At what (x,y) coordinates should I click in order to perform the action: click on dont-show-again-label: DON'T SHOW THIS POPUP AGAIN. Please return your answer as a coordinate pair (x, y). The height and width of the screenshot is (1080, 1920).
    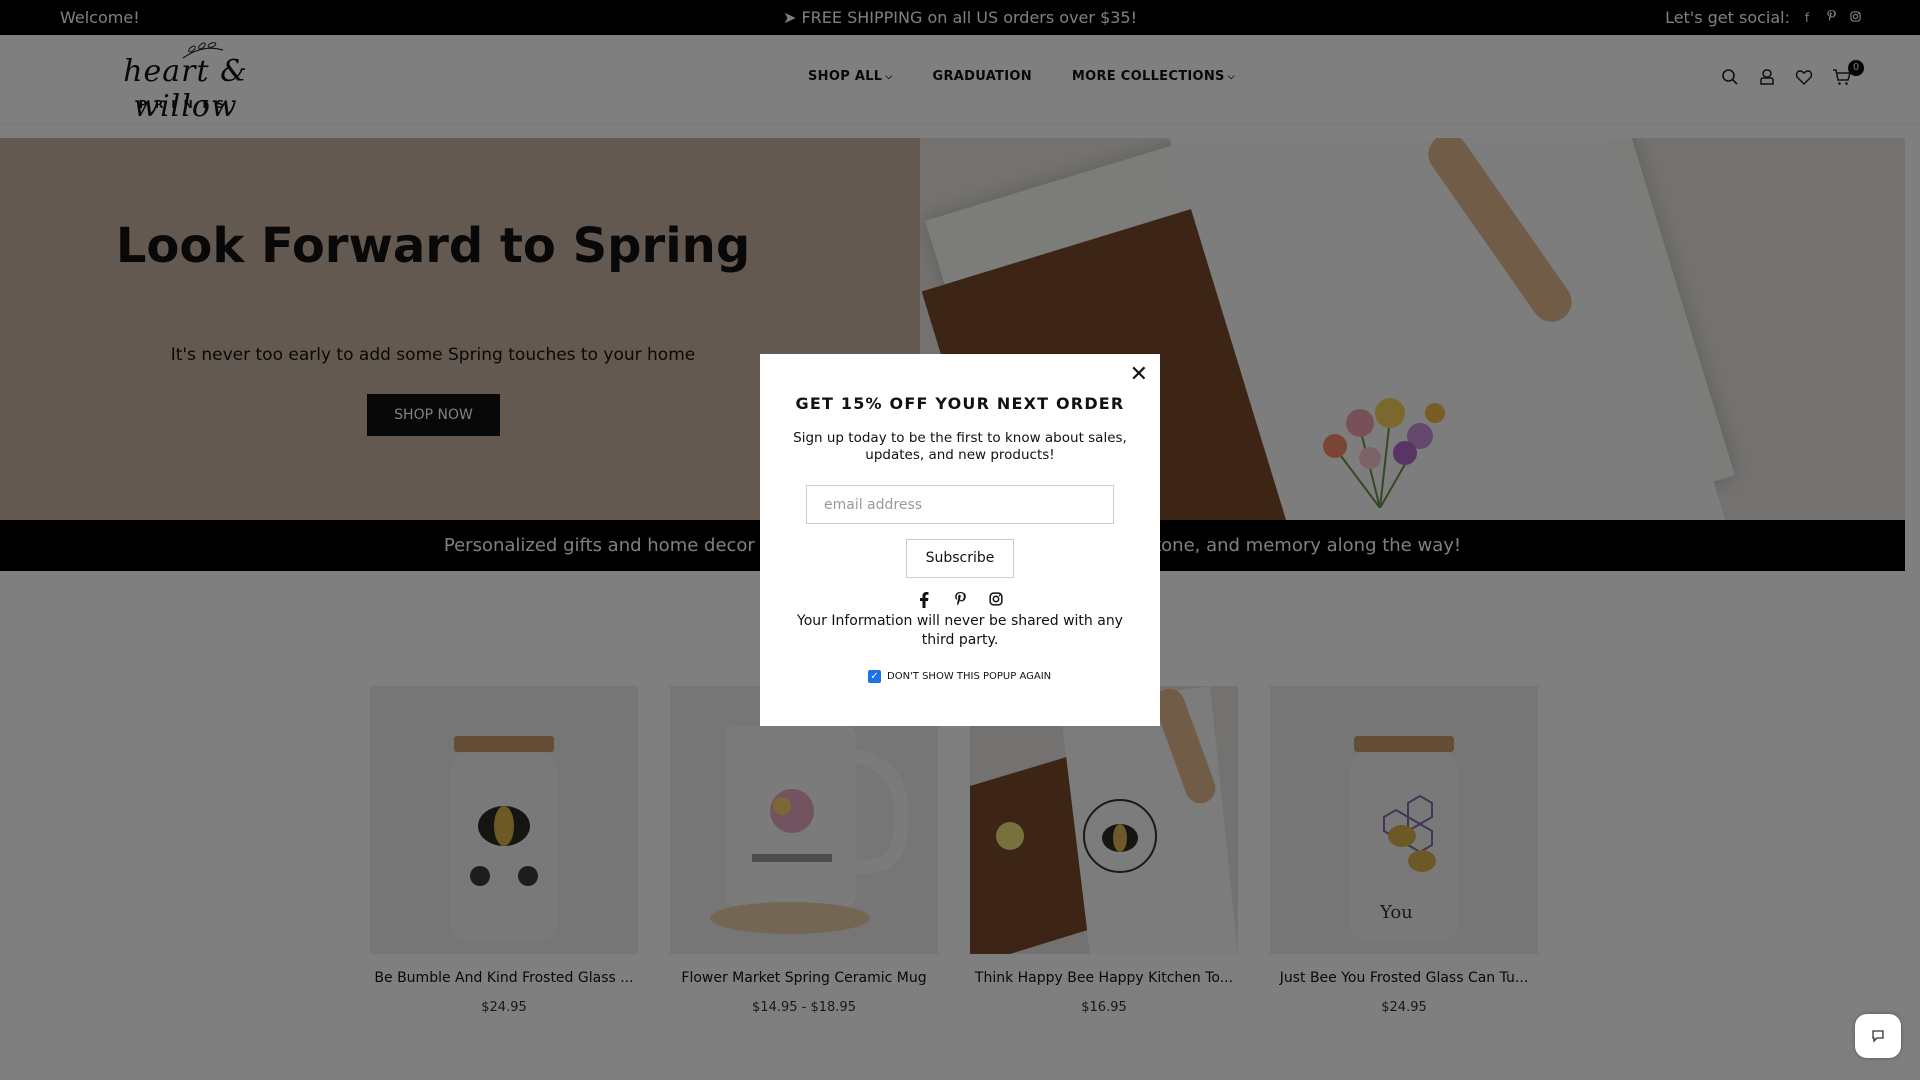
    Looking at the image, I should click on (969, 676).